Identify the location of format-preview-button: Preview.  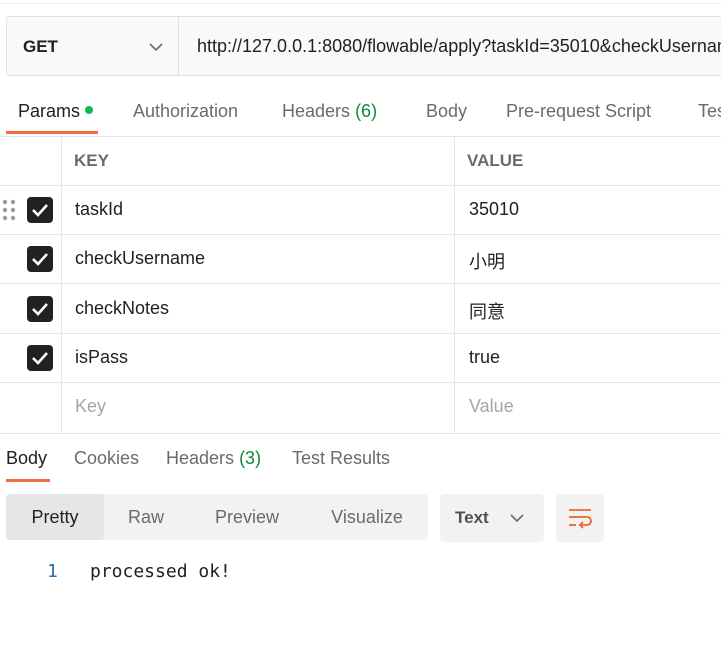
(247, 517).